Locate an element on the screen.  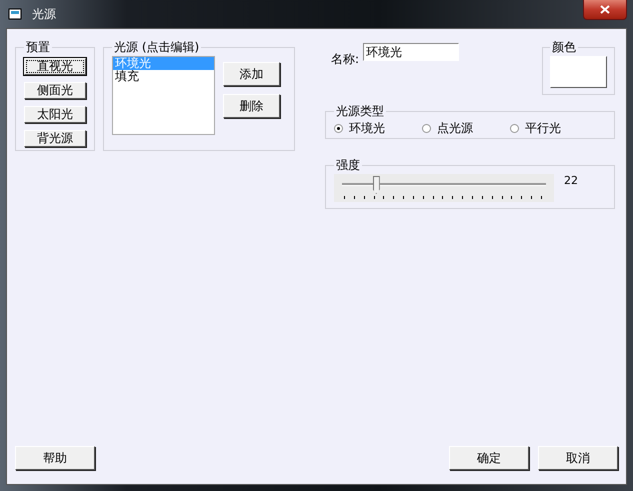
preset-button: 直视光 is located at coordinates (55, 66).